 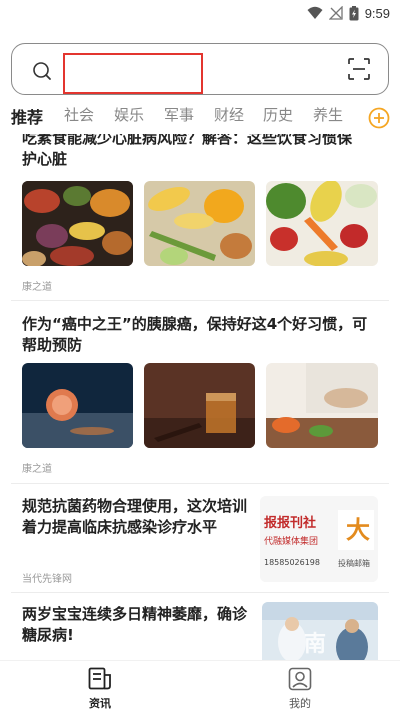 What do you see at coordinates (315, 644) in the screenshot?
I see `thumb-watermark: 南` at bounding box center [315, 644].